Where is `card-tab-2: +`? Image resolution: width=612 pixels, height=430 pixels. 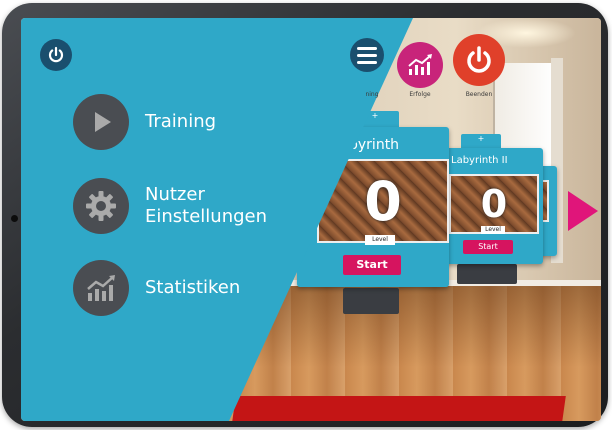
card-tab-2: + is located at coordinates (481, 141).